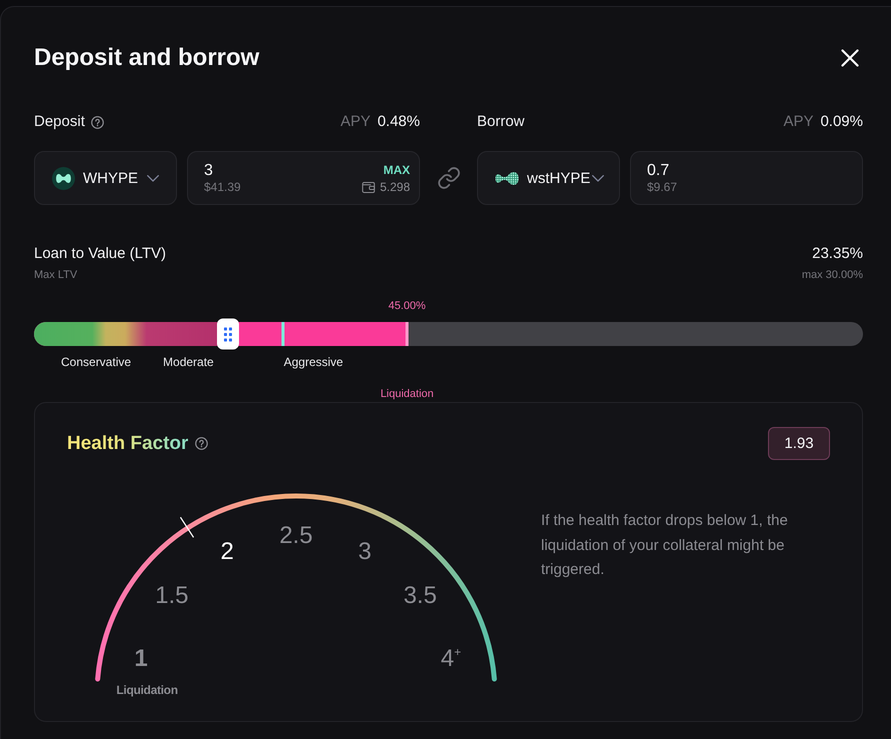 Image resolution: width=891 pixels, height=739 pixels. What do you see at coordinates (407, 306) in the screenshot?
I see `liquidation-value: 45.00%` at bounding box center [407, 306].